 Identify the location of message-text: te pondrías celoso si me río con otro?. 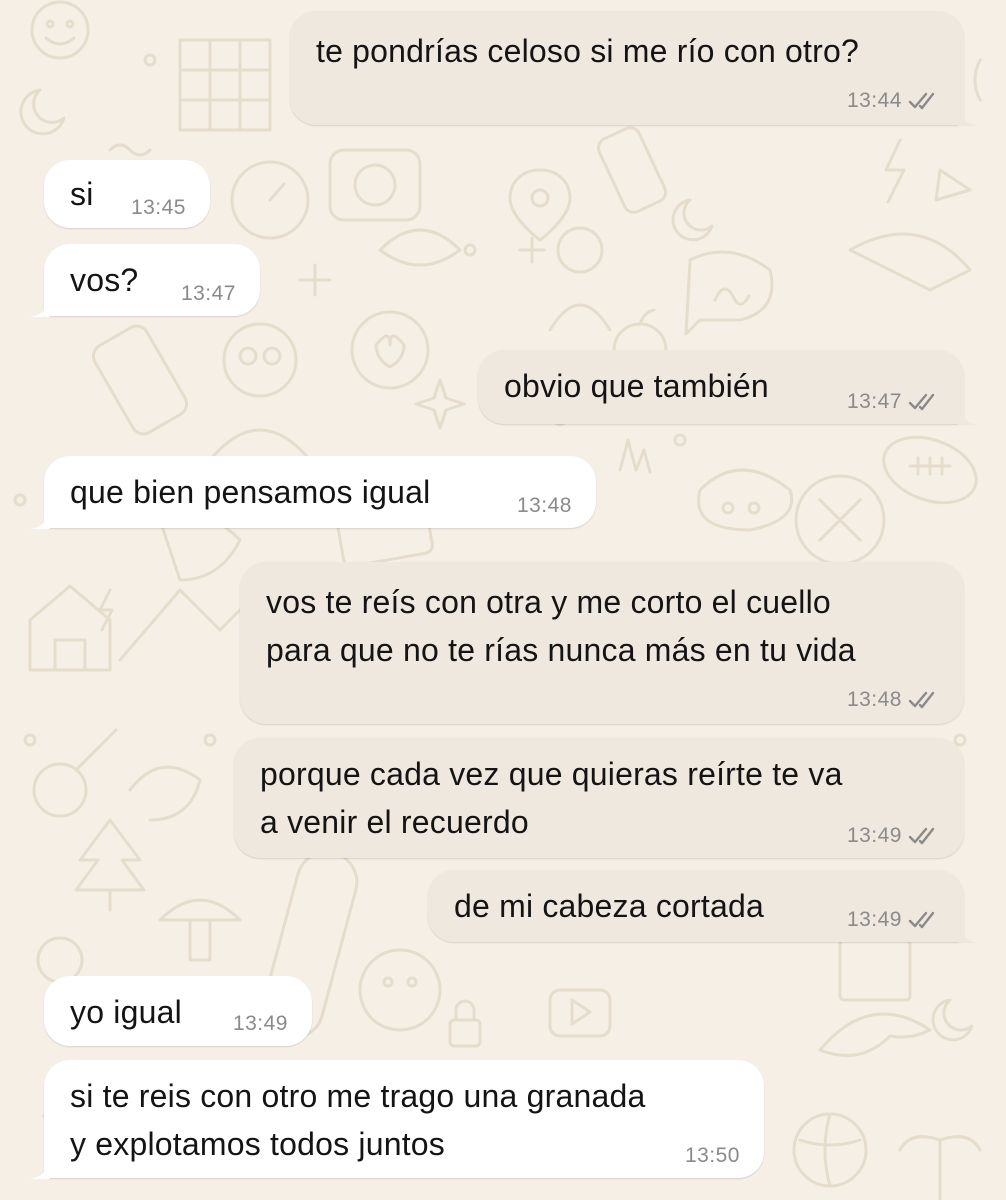
(587, 51).